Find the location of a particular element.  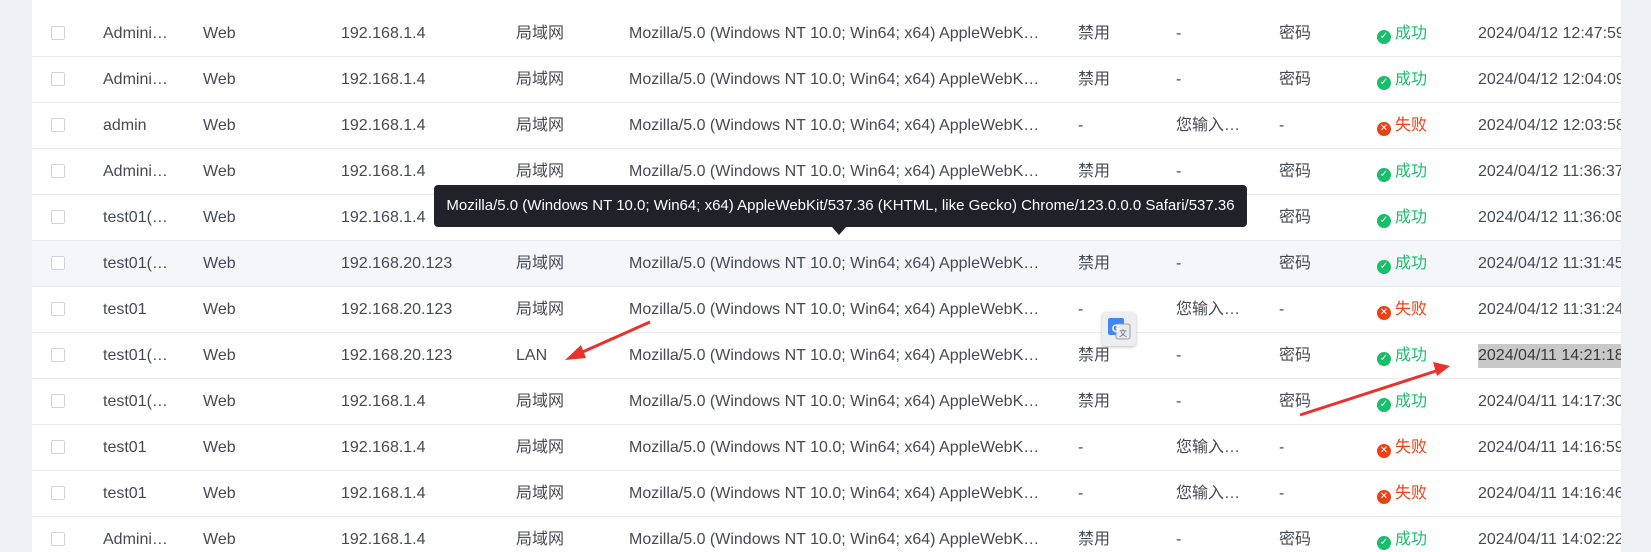

login-time-cell: 2024/04/12 11:31:45 is located at coordinates (1549, 264).